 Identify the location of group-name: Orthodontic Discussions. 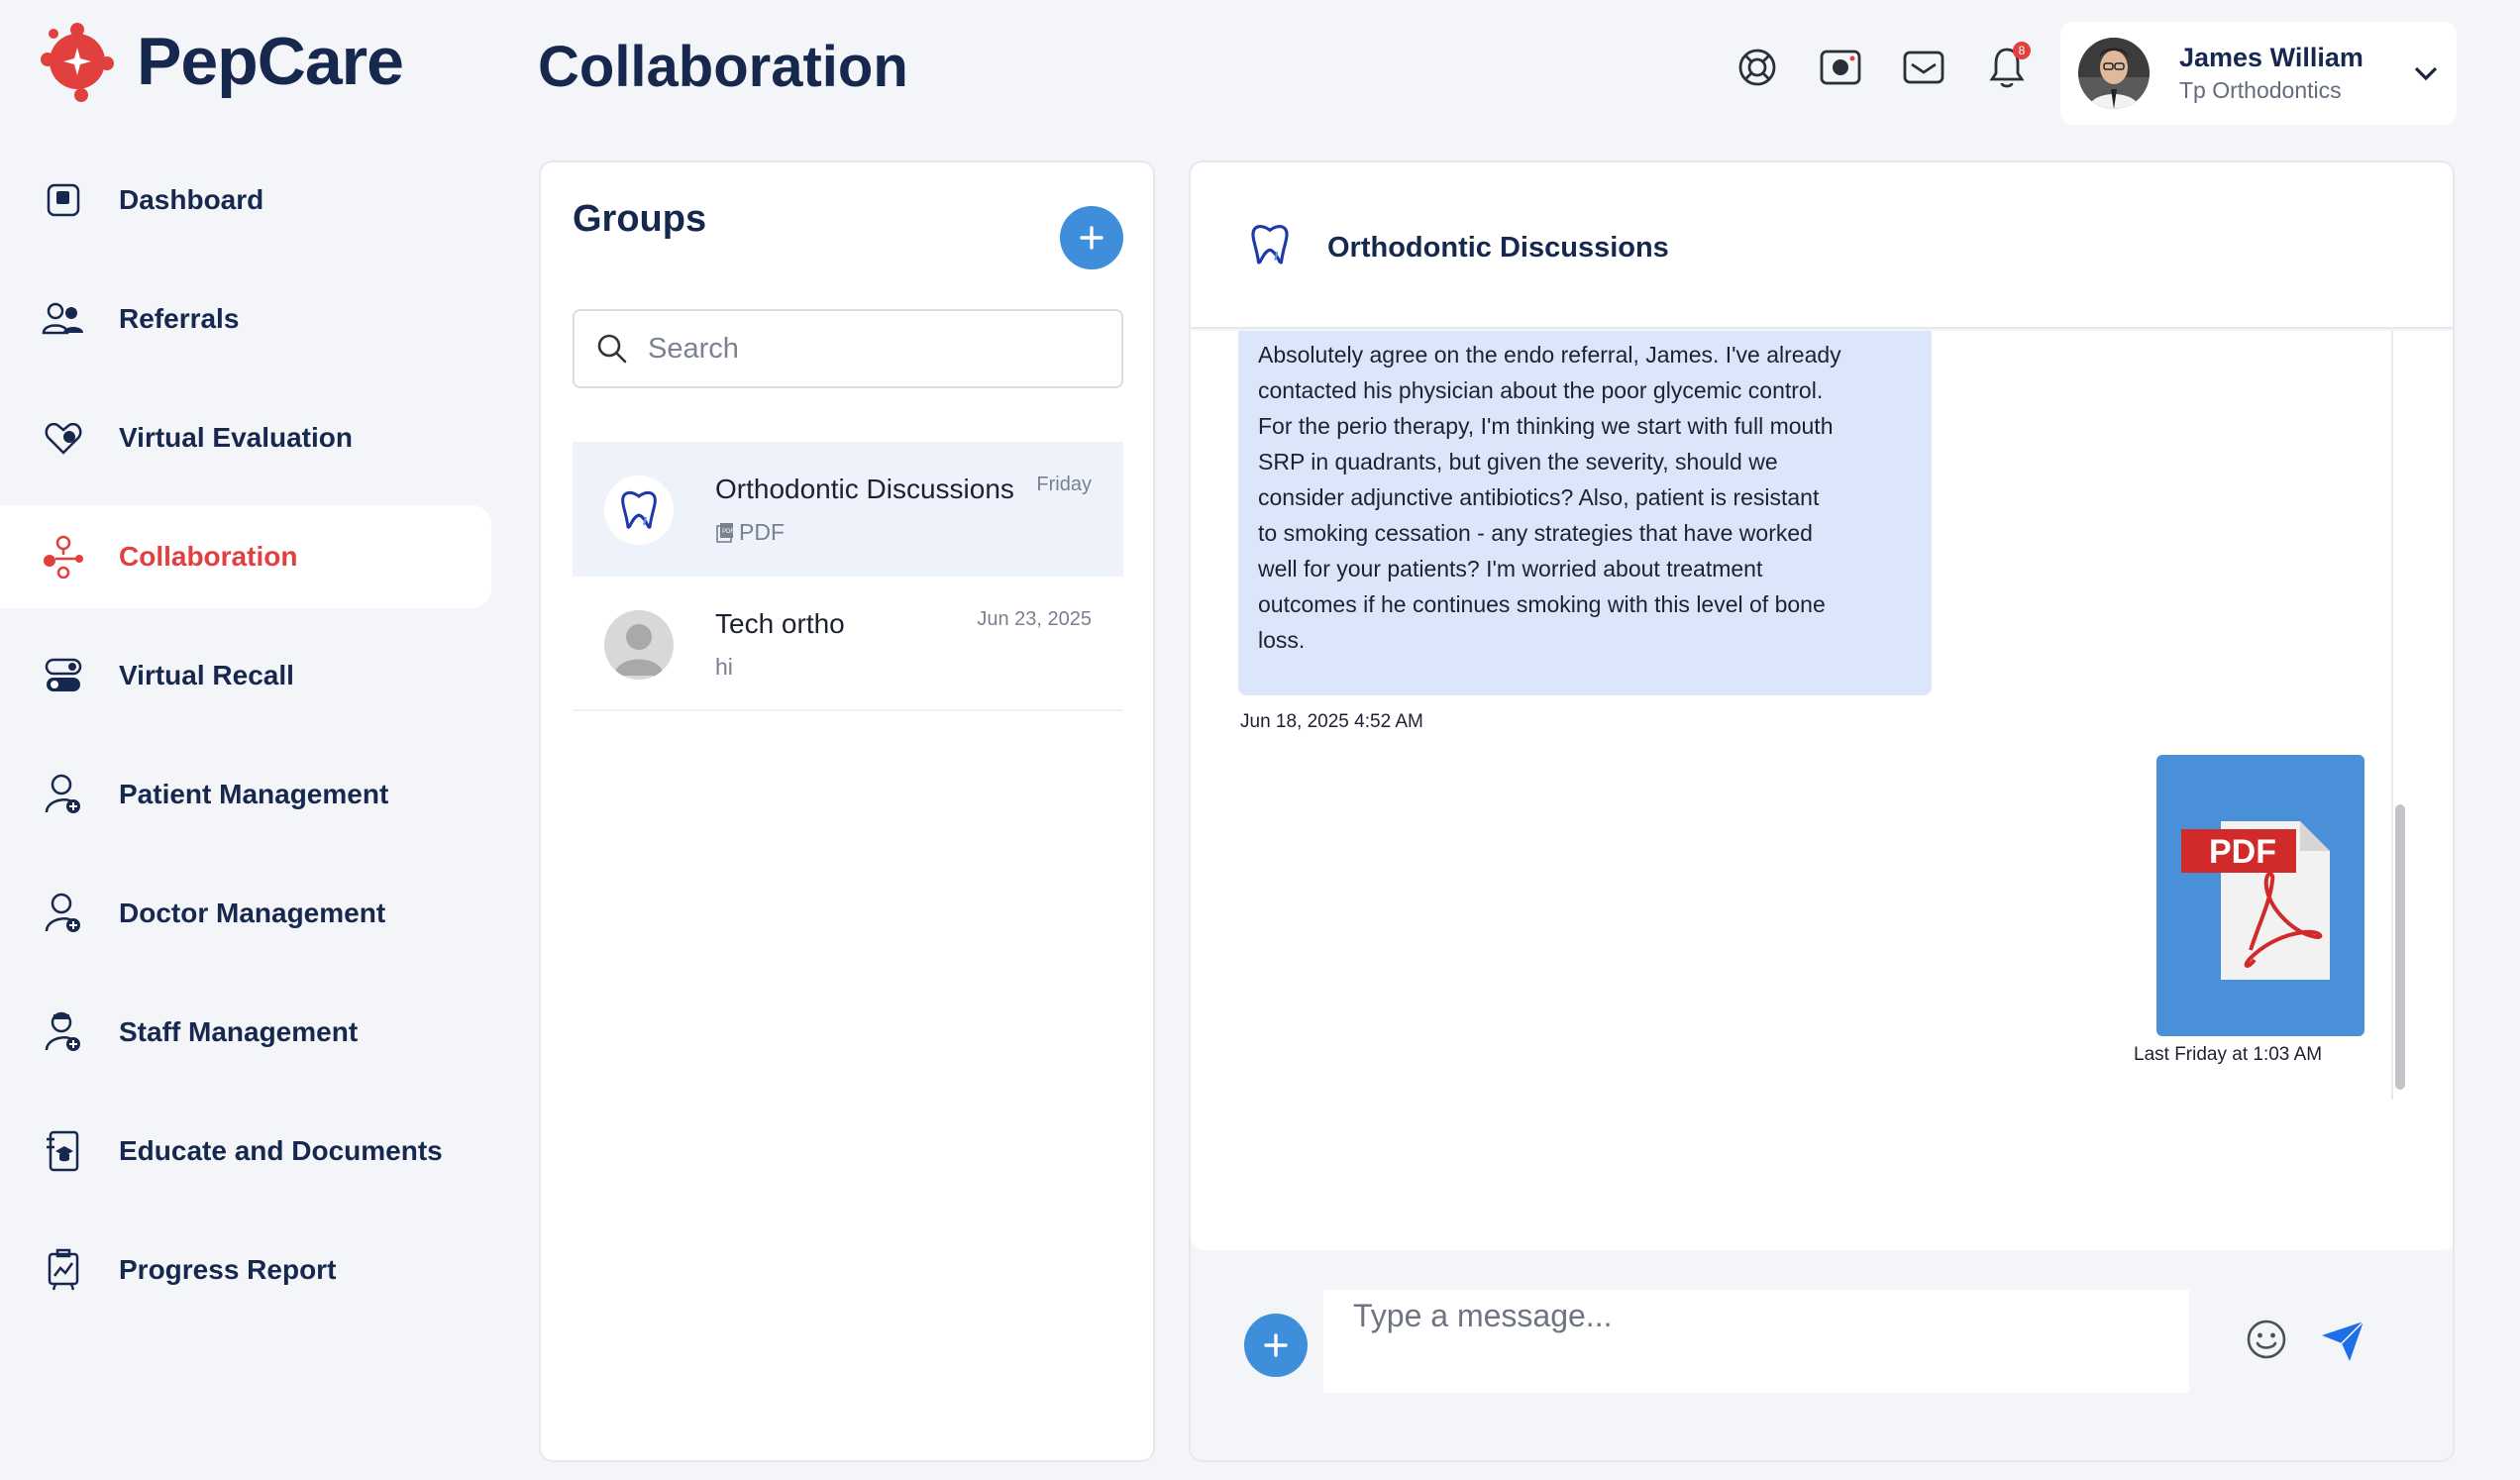
(864, 489).